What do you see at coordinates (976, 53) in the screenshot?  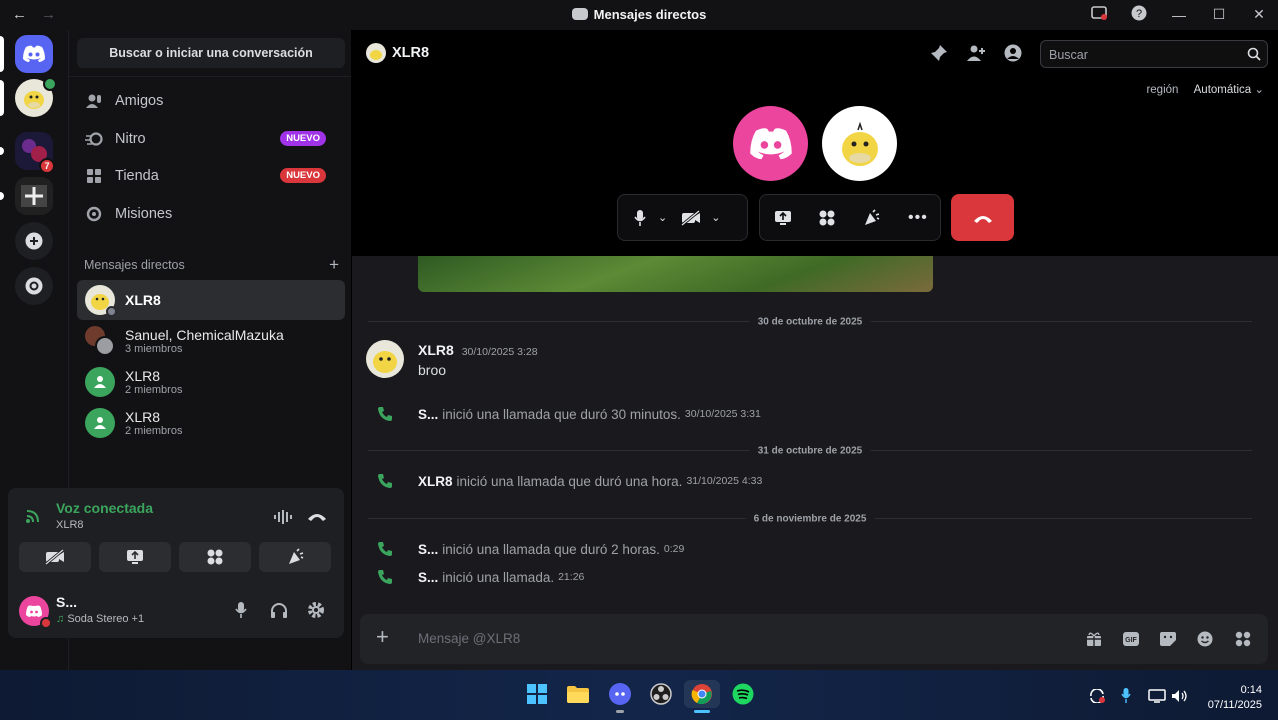 I see `add-friends-icon` at bounding box center [976, 53].